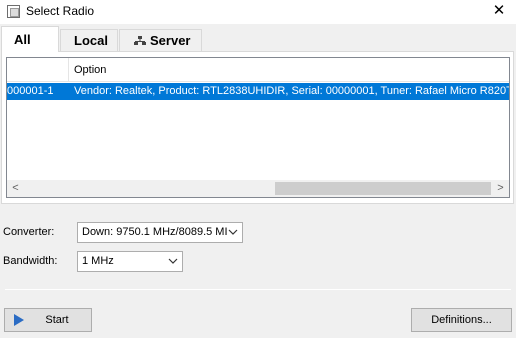  Describe the element at coordinates (140, 40) in the screenshot. I see `network-icon` at that location.